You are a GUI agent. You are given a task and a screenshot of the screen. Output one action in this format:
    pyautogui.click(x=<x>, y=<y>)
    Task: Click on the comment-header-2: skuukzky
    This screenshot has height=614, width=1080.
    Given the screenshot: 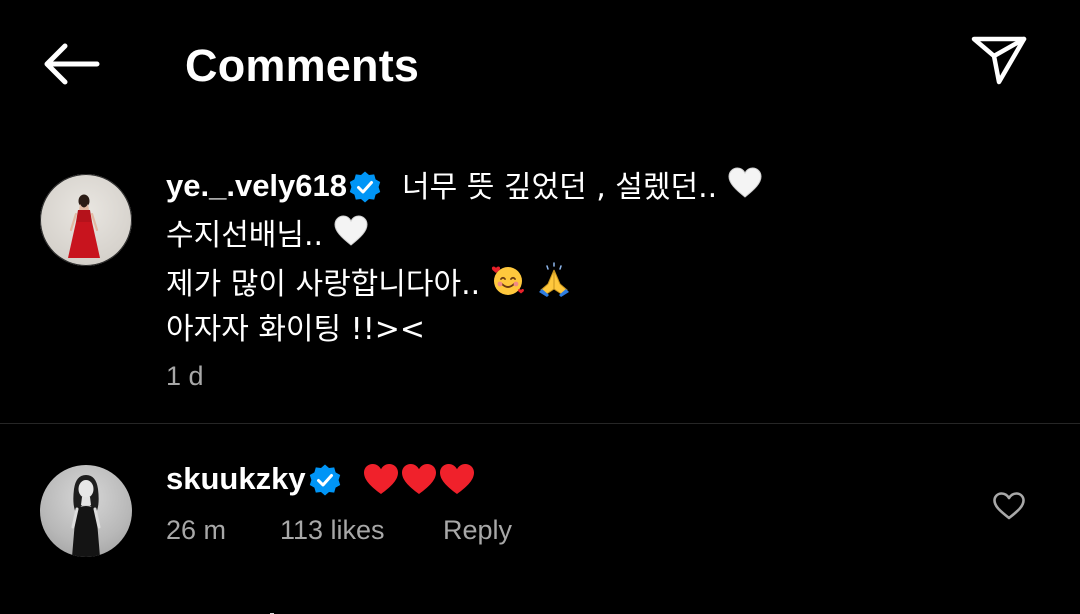 What is the action you would take?
    pyautogui.click(x=236, y=479)
    